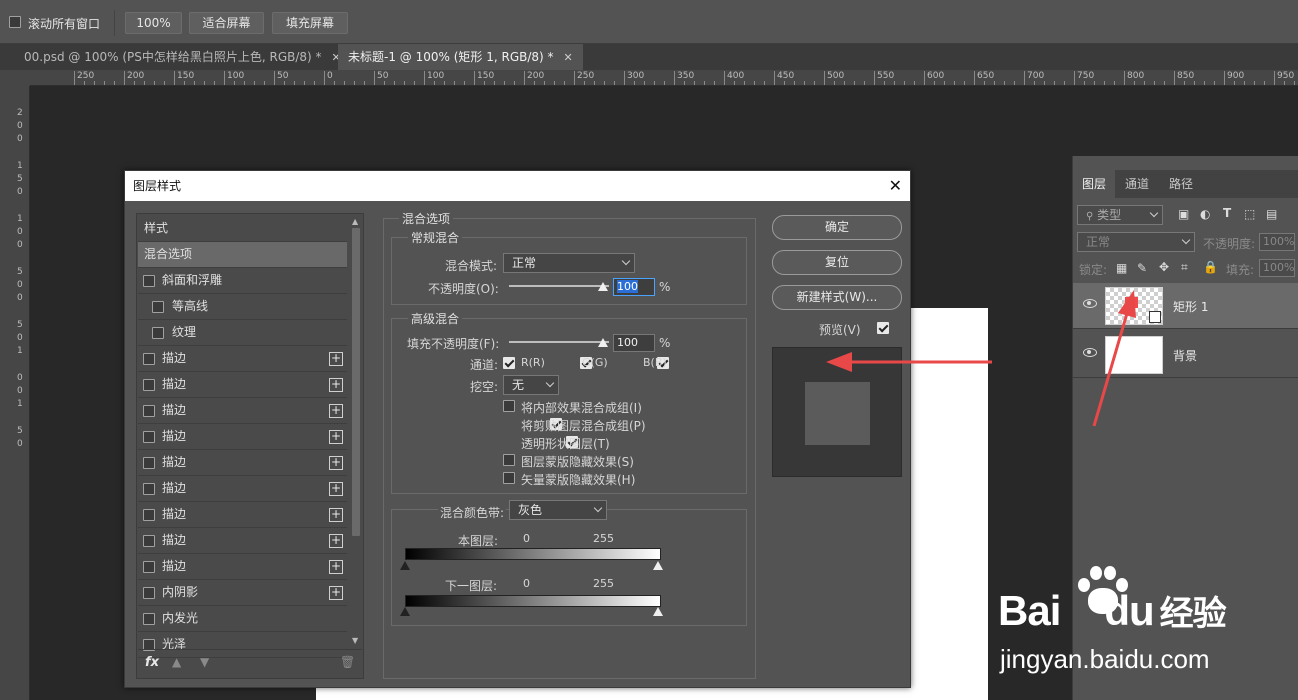  What do you see at coordinates (1029, 610) in the screenshot?
I see `watermark-brand-bai: Bai` at bounding box center [1029, 610].